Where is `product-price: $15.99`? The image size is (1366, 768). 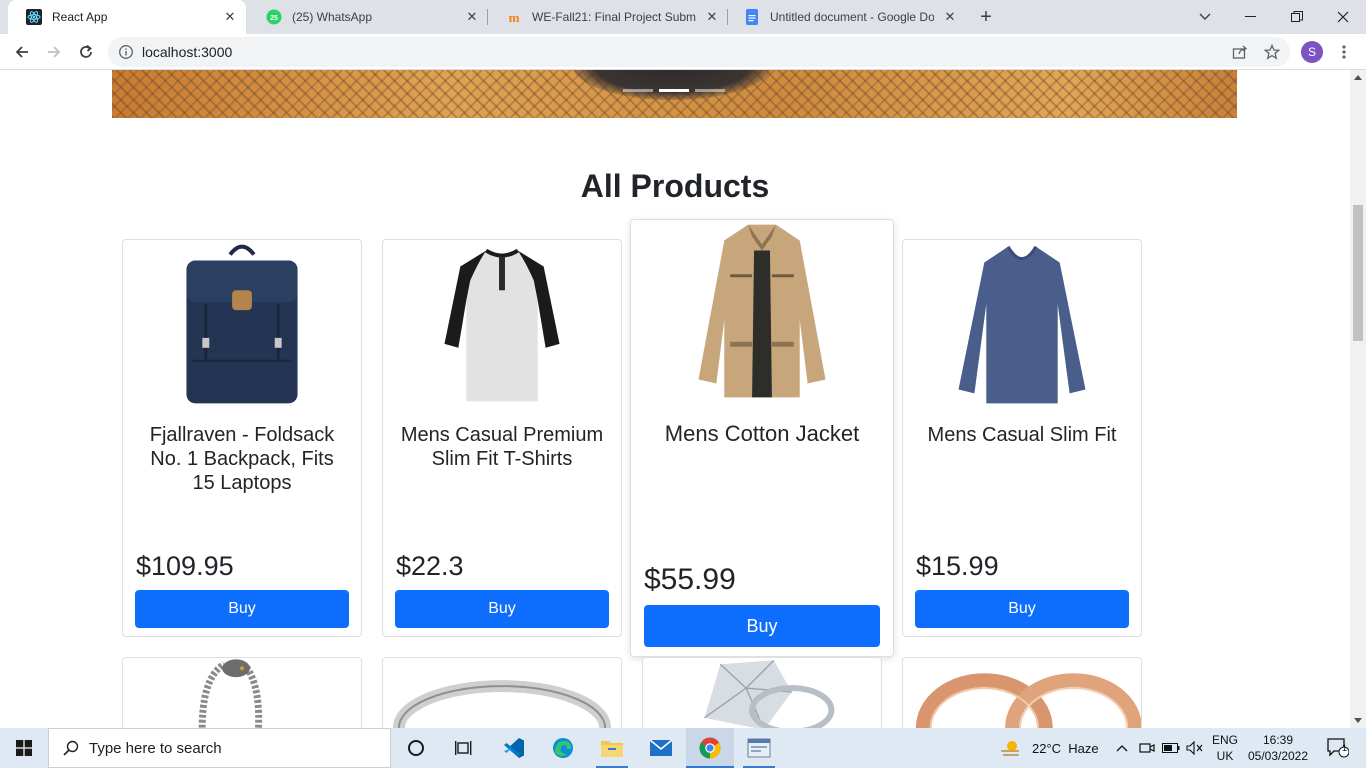
product-price: $15.99 is located at coordinates (957, 566).